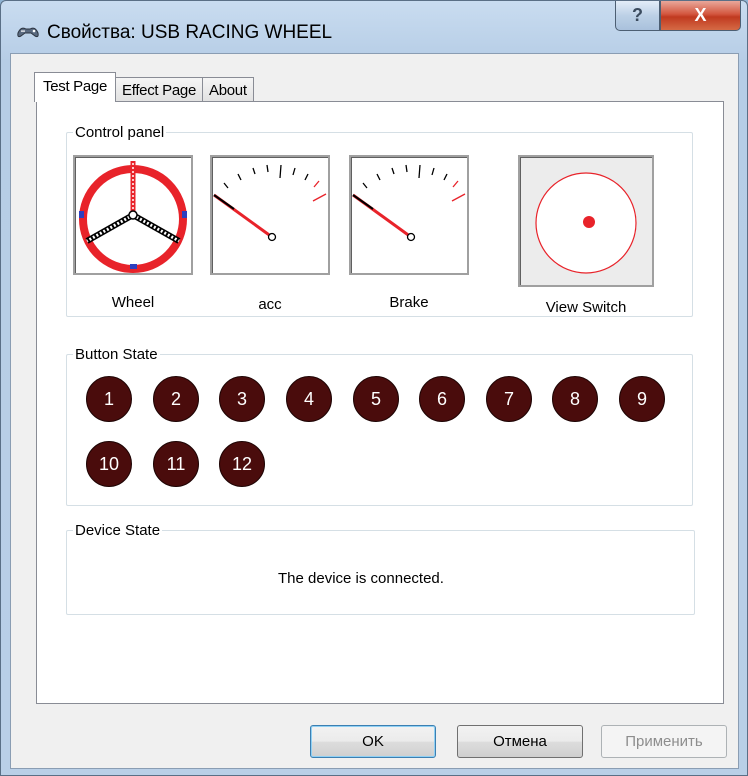 The width and height of the screenshot is (748, 776). I want to click on close-button: X, so click(700, 16).